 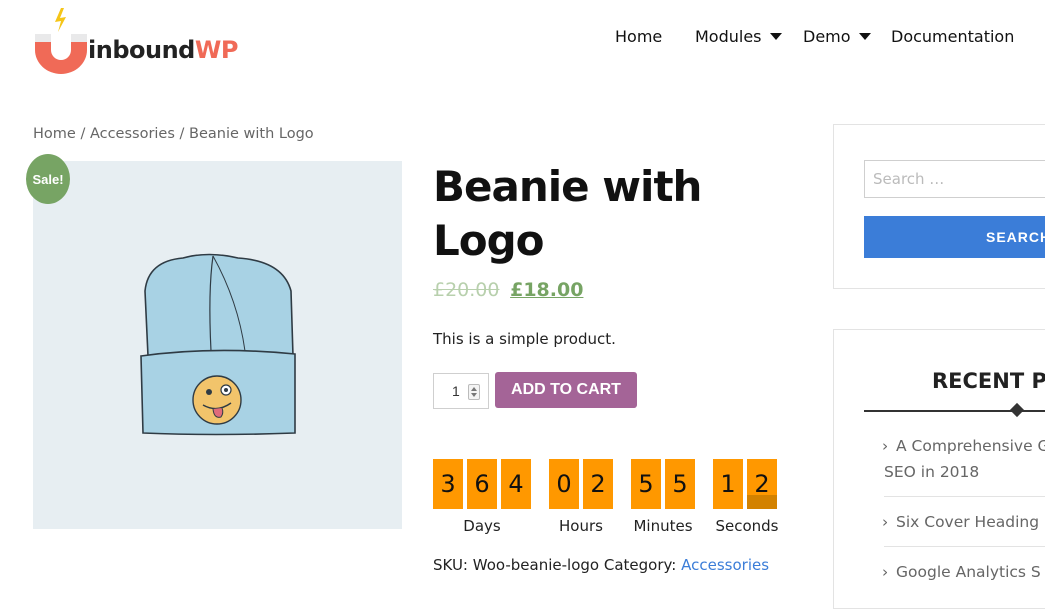 I want to click on countdown-label-hours: Hours, so click(x=581, y=526).